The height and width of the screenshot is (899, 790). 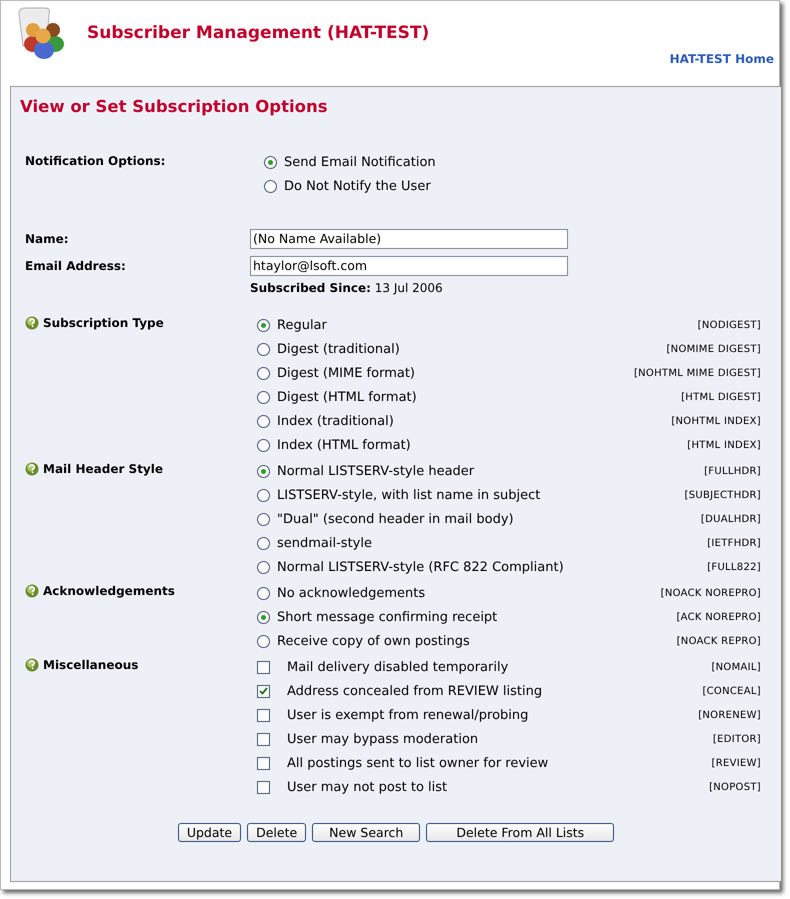 I want to click on action-button: Delete, so click(x=276, y=832).